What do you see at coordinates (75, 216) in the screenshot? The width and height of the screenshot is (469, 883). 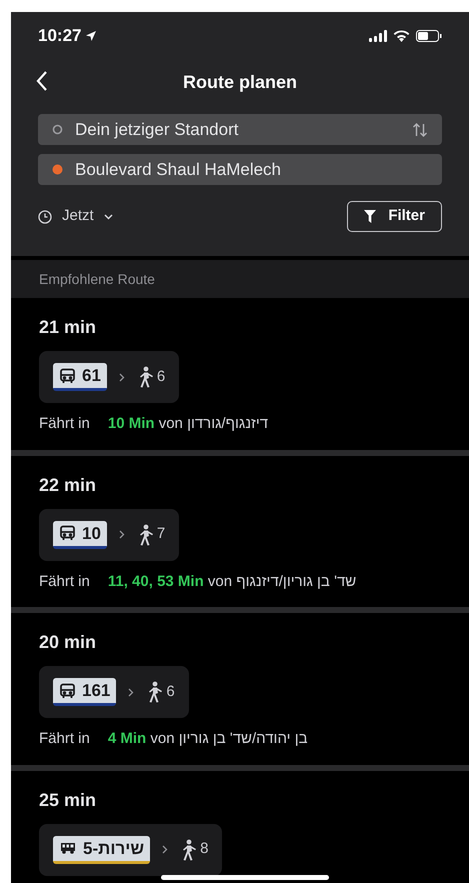 I see `time-selector: Jetzt` at bounding box center [75, 216].